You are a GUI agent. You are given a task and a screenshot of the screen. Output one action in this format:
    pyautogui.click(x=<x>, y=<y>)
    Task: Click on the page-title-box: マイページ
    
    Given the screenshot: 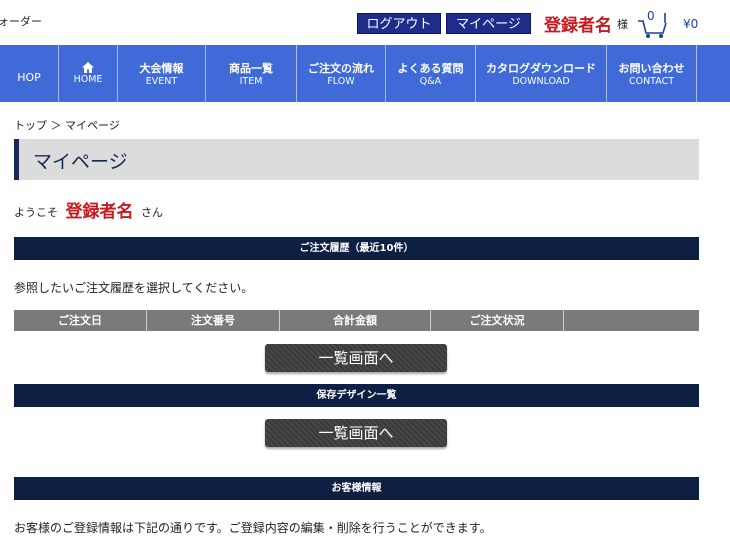 What is the action you would take?
    pyautogui.click(x=356, y=159)
    